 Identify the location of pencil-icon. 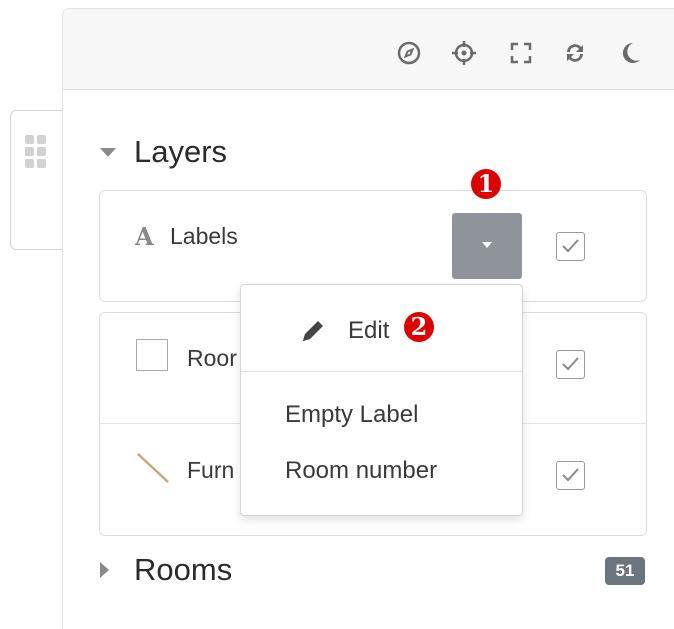
(313, 331).